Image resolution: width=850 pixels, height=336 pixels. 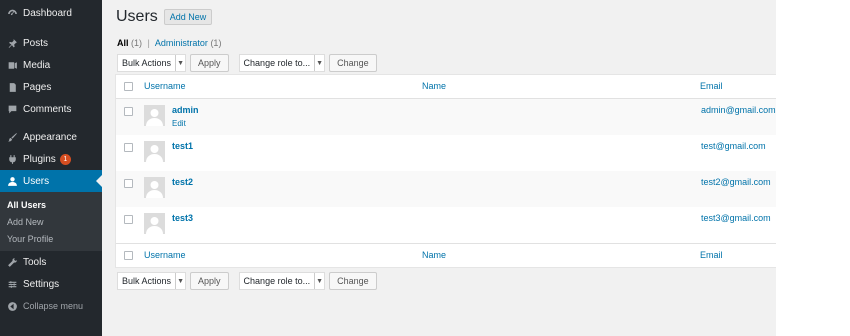 I want to click on sidebar-item-label: Plugins, so click(x=39, y=159).